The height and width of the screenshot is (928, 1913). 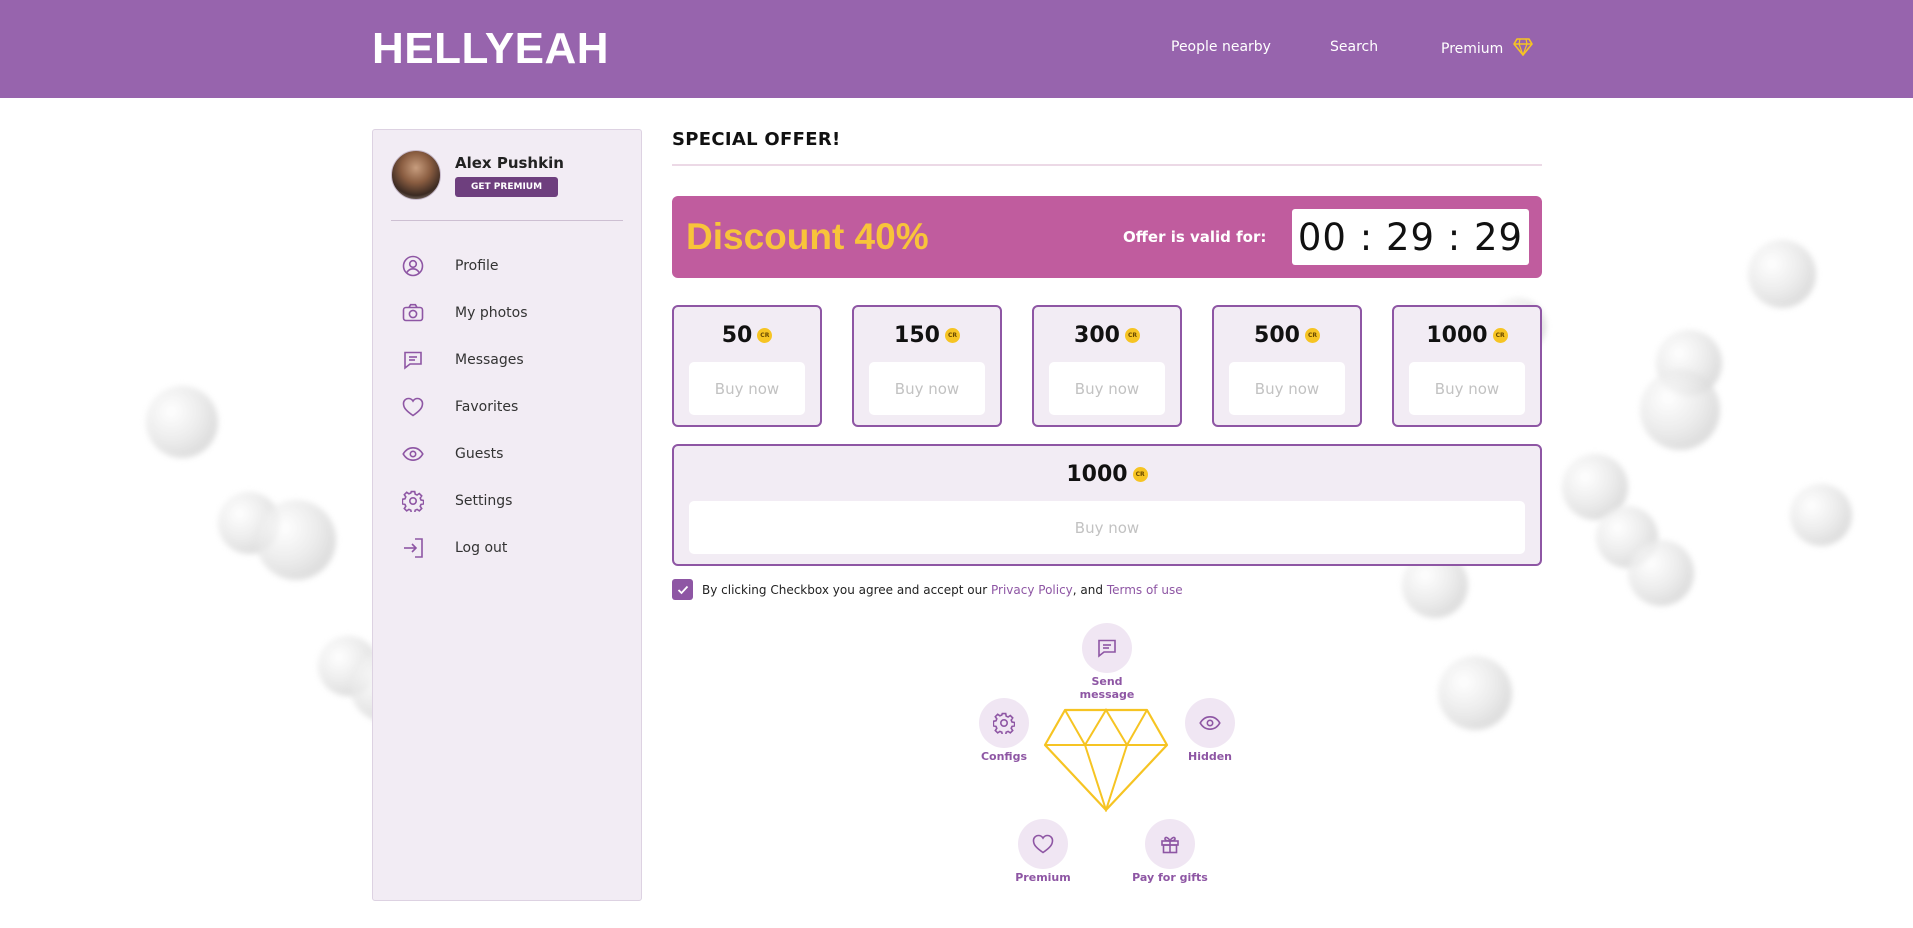 I want to click on nav-search: Search, so click(x=1354, y=47).